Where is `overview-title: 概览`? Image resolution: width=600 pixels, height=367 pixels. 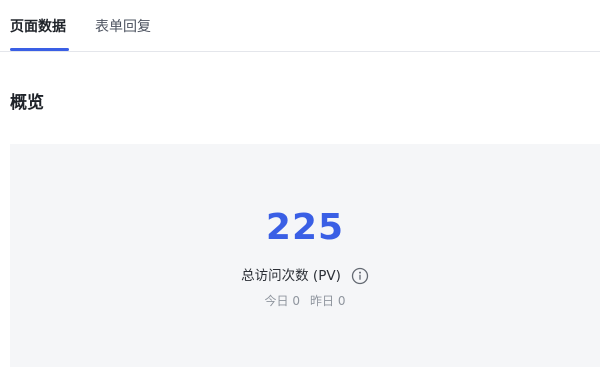 overview-title: 概览 is located at coordinates (27, 103).